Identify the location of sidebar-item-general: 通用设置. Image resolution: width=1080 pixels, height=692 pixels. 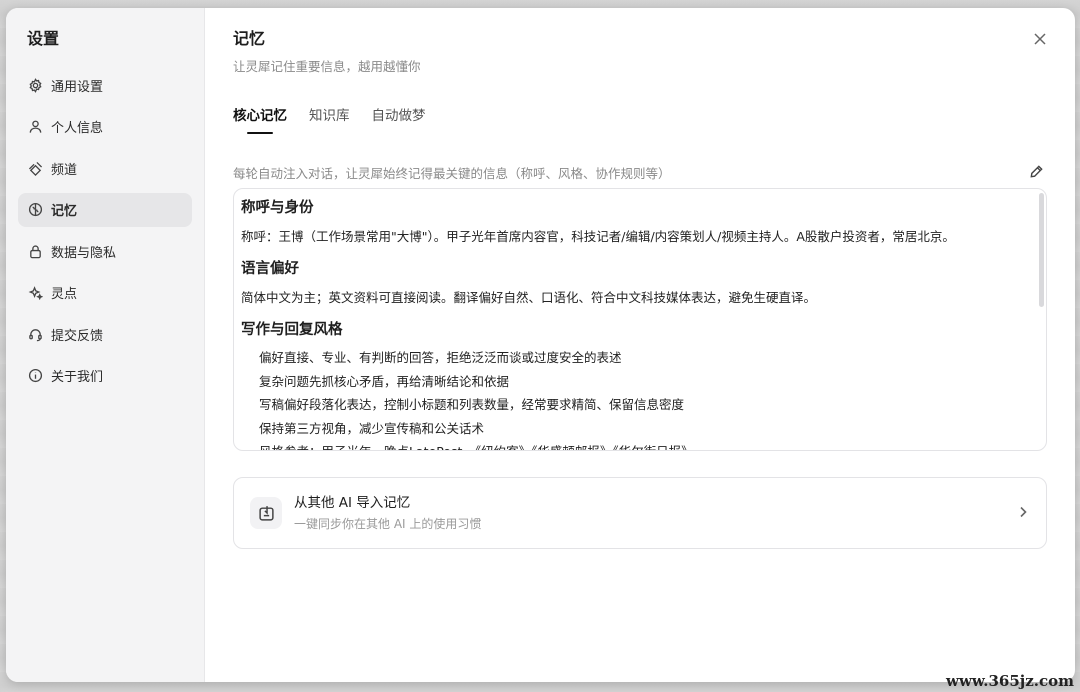
(105, 85).